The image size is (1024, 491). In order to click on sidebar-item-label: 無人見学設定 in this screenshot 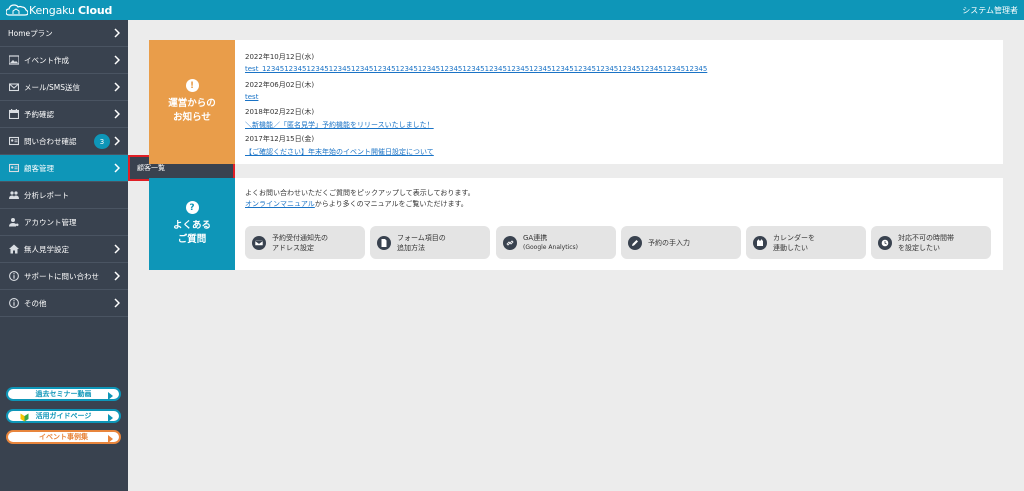, I will do `click(46, 249)`.